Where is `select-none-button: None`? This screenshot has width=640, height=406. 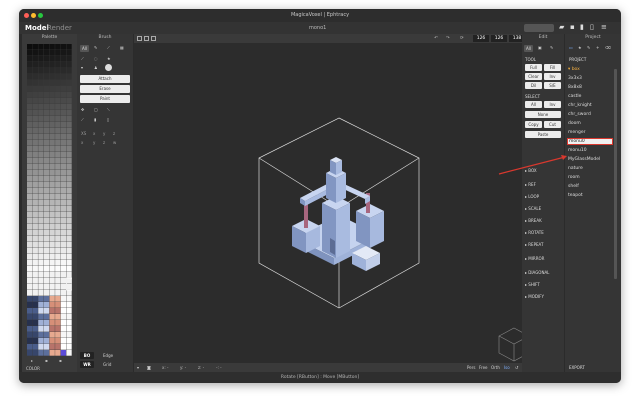 select-none-button: None is located at coordinates (543, 114).